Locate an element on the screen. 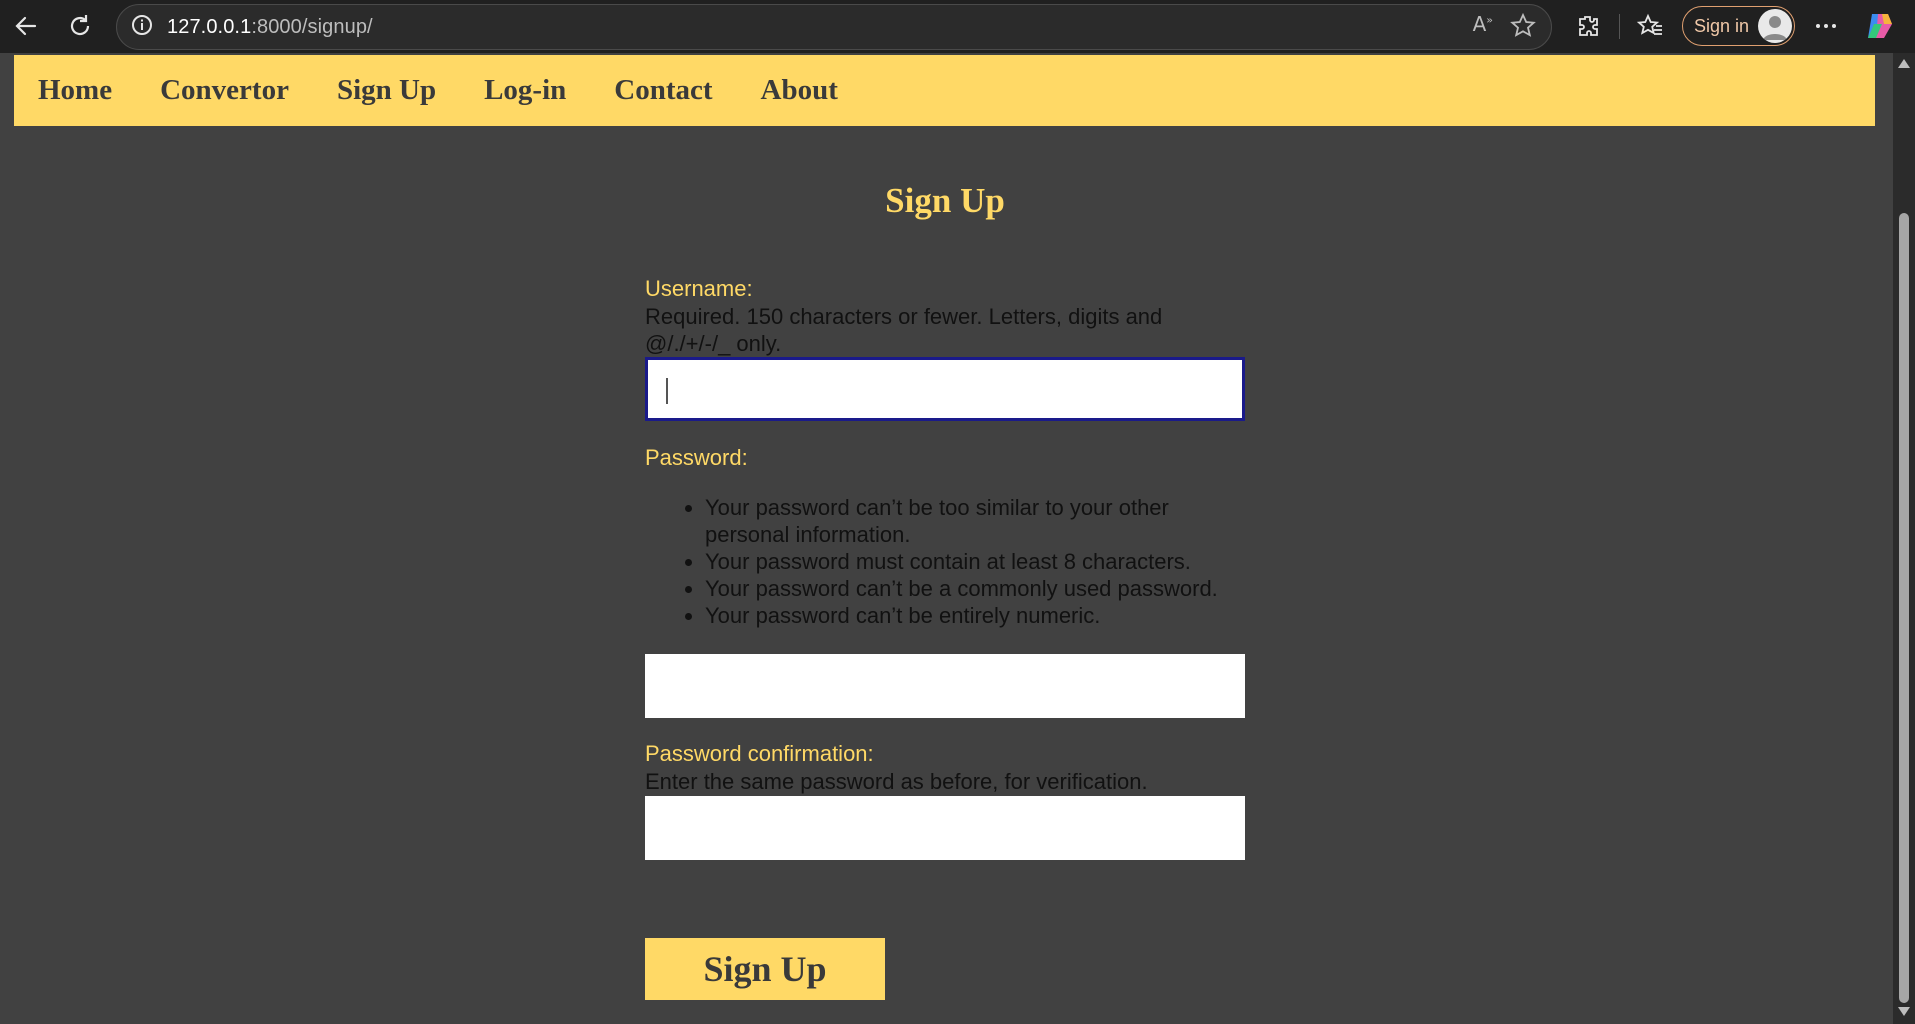  username-input is located at coordinates (945, 389).